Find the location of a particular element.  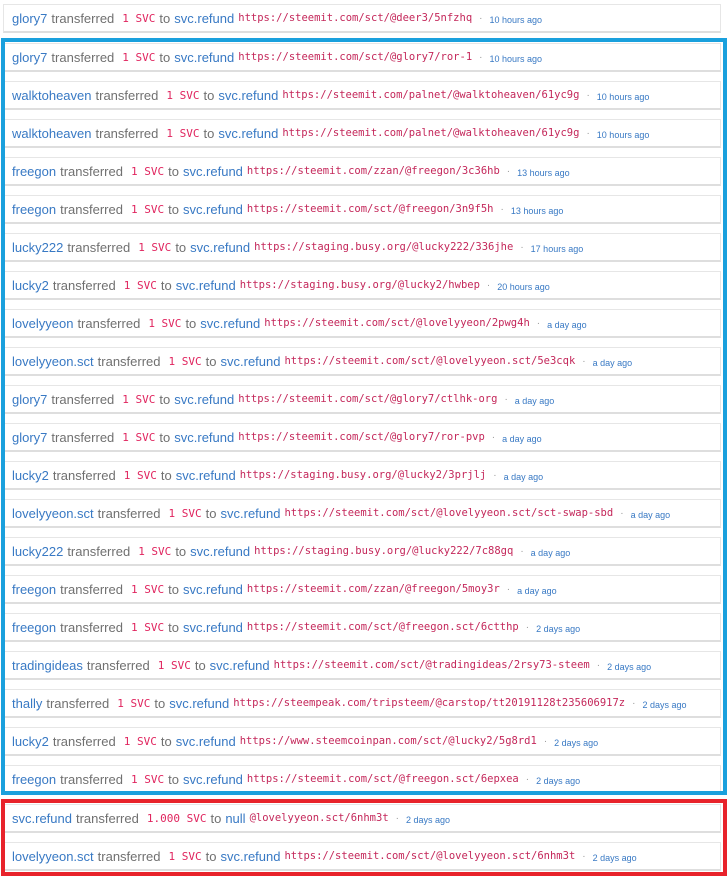

timestamp: 2 days ago is located at coordinates (629, 667).